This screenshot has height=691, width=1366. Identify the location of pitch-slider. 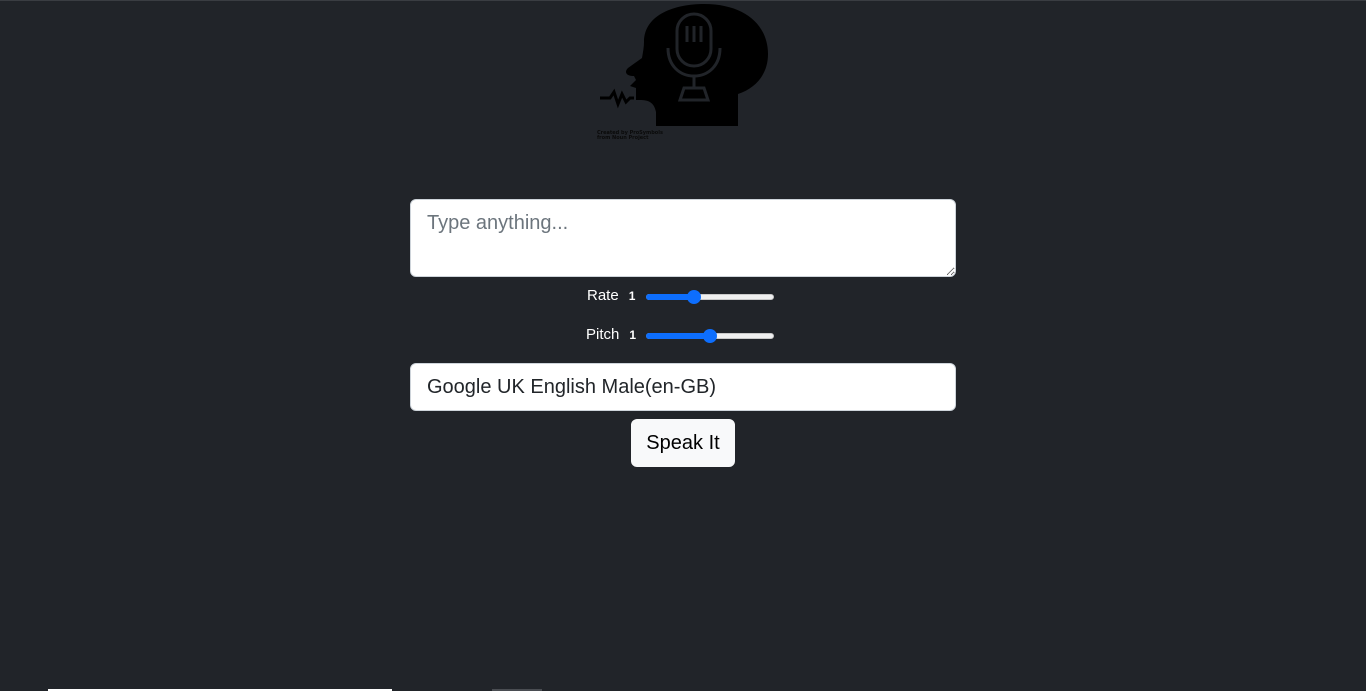
(710, 335).